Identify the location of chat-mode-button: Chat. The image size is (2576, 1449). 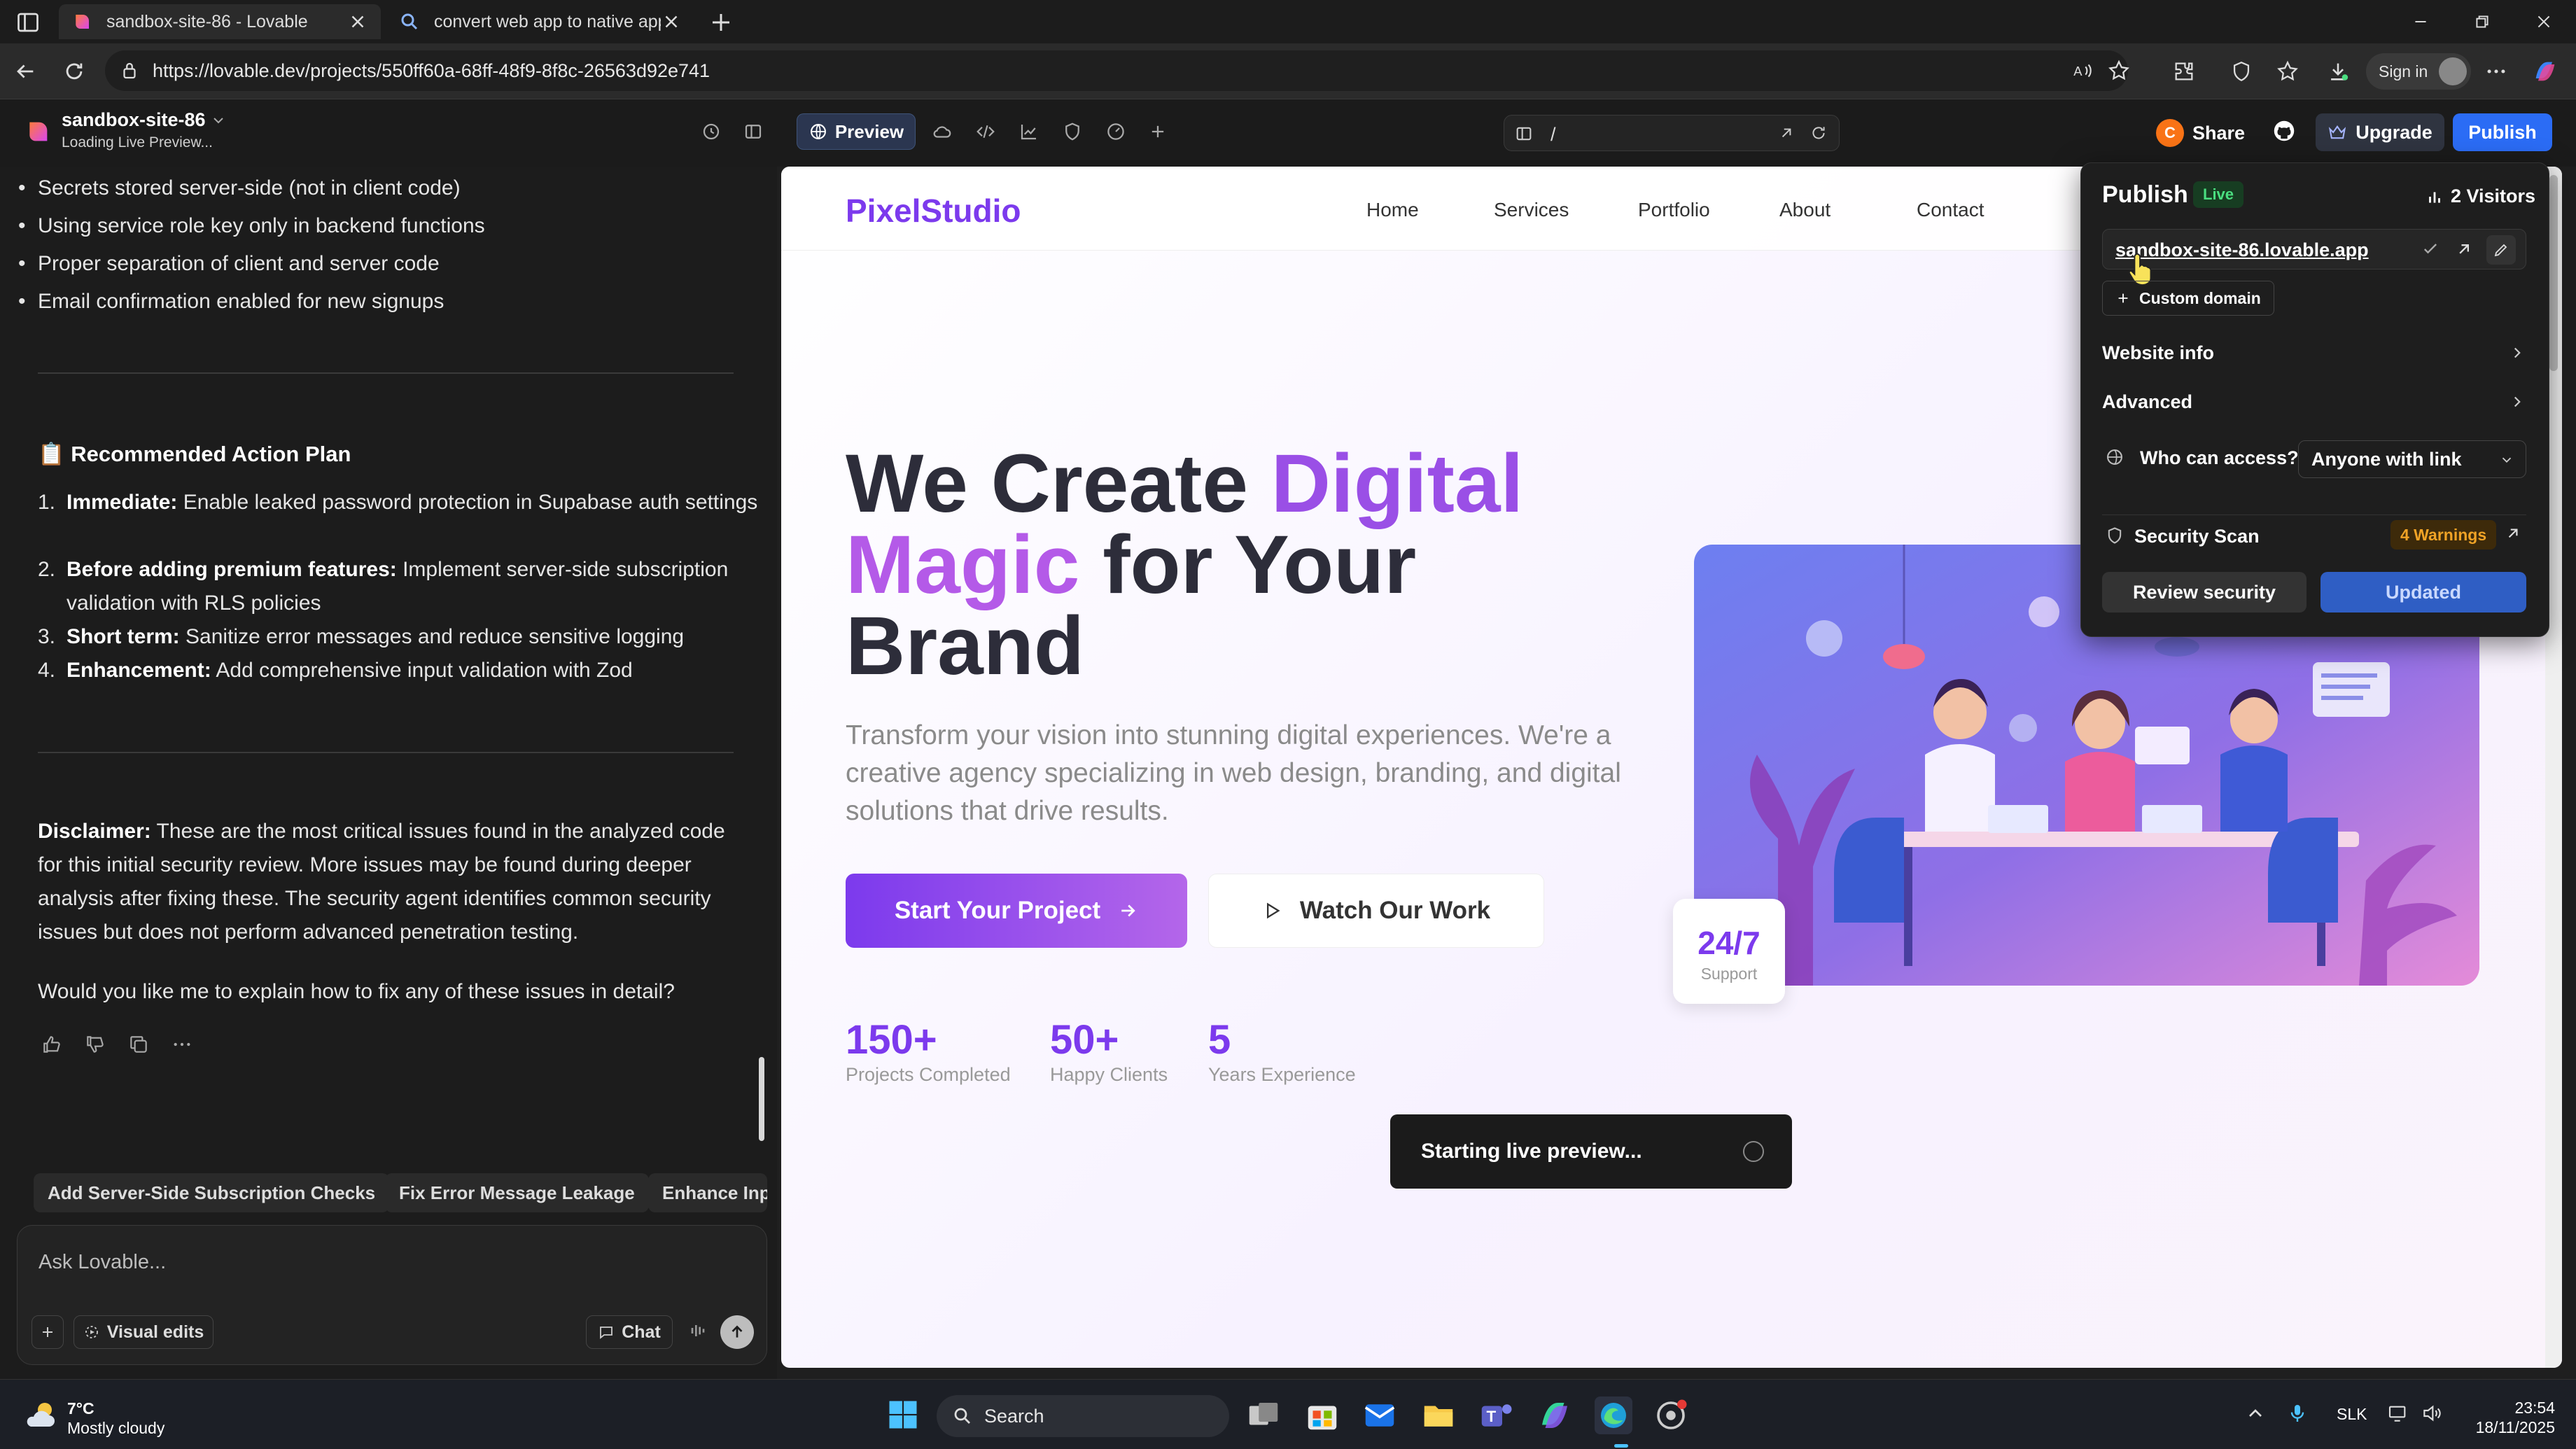
(629, 1332).